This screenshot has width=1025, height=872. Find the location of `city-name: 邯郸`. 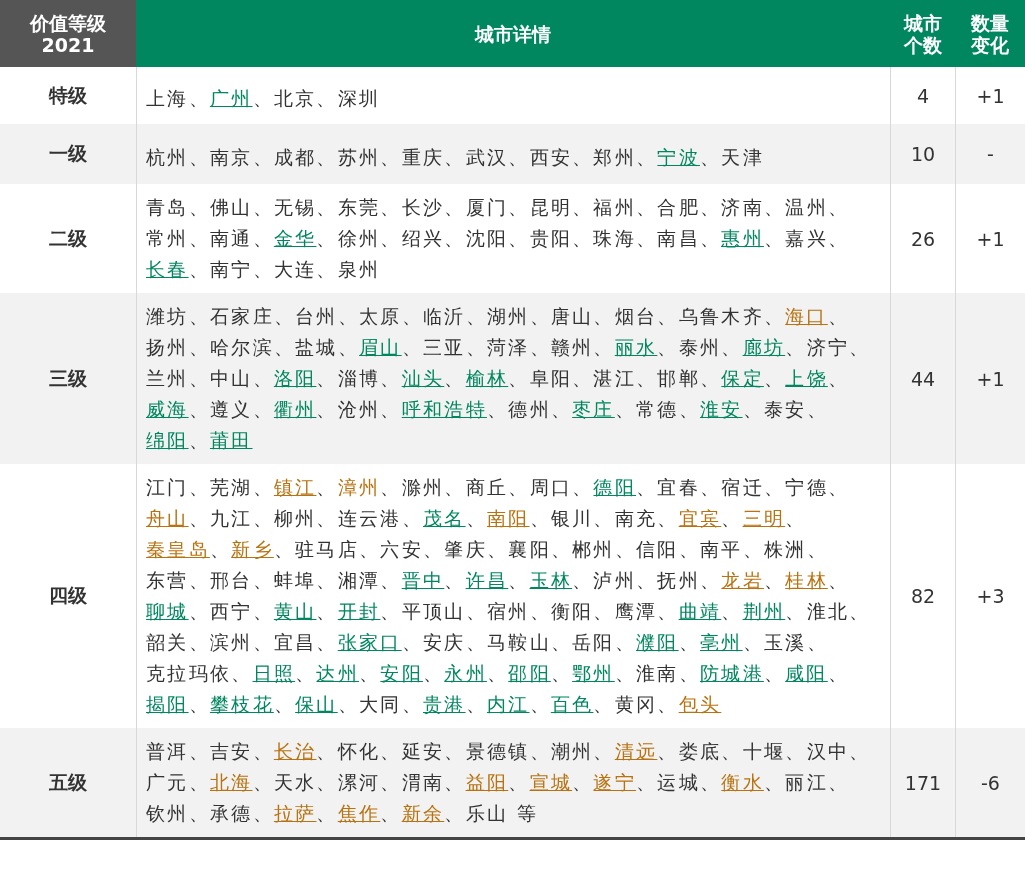

city-name: 邯郸 is located at coordinates (678, 378).